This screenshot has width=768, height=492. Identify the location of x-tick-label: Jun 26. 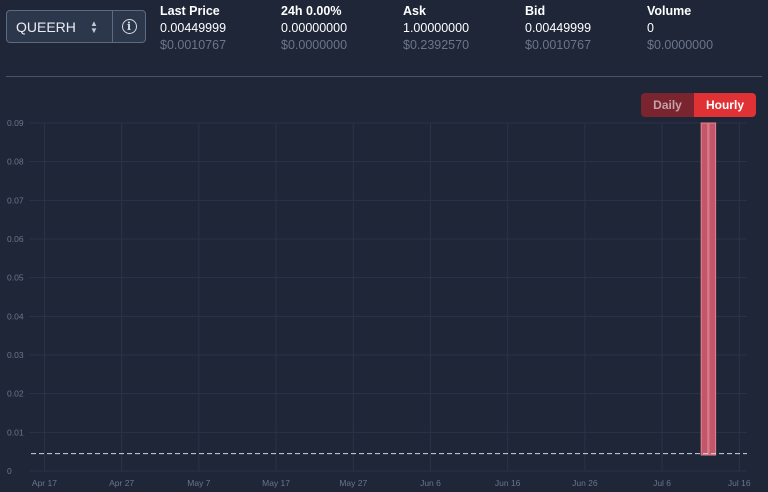
(585, 483).